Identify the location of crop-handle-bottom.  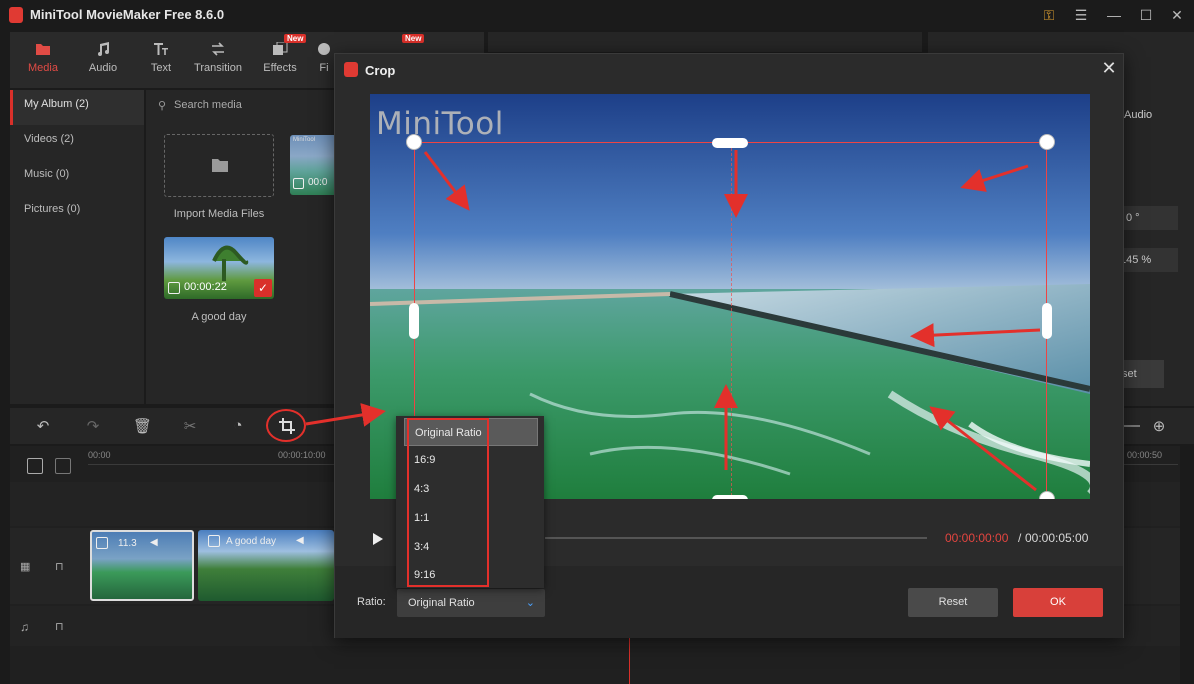
(730, 497).